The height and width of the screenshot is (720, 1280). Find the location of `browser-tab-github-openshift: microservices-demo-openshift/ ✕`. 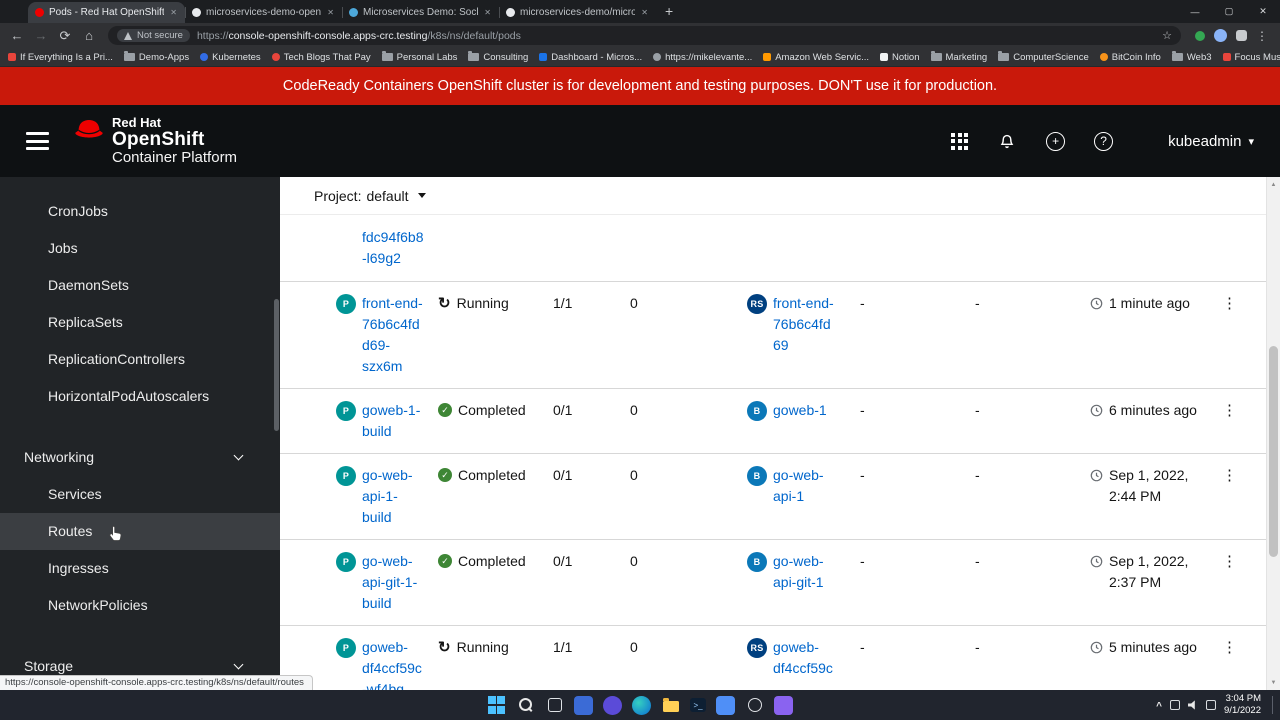

browser-tab-github-openshift: microservices-demo-openshift/ ✕ is located at coordinates (263, 12).